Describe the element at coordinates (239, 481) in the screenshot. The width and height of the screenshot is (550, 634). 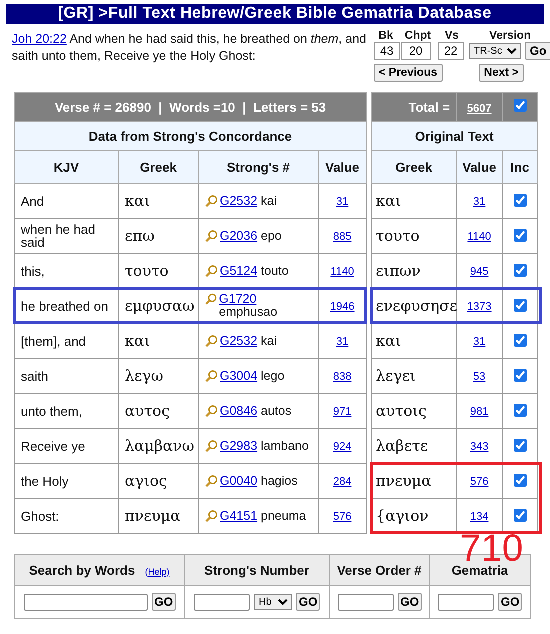
I see `strongs-link: G0040` at that location.